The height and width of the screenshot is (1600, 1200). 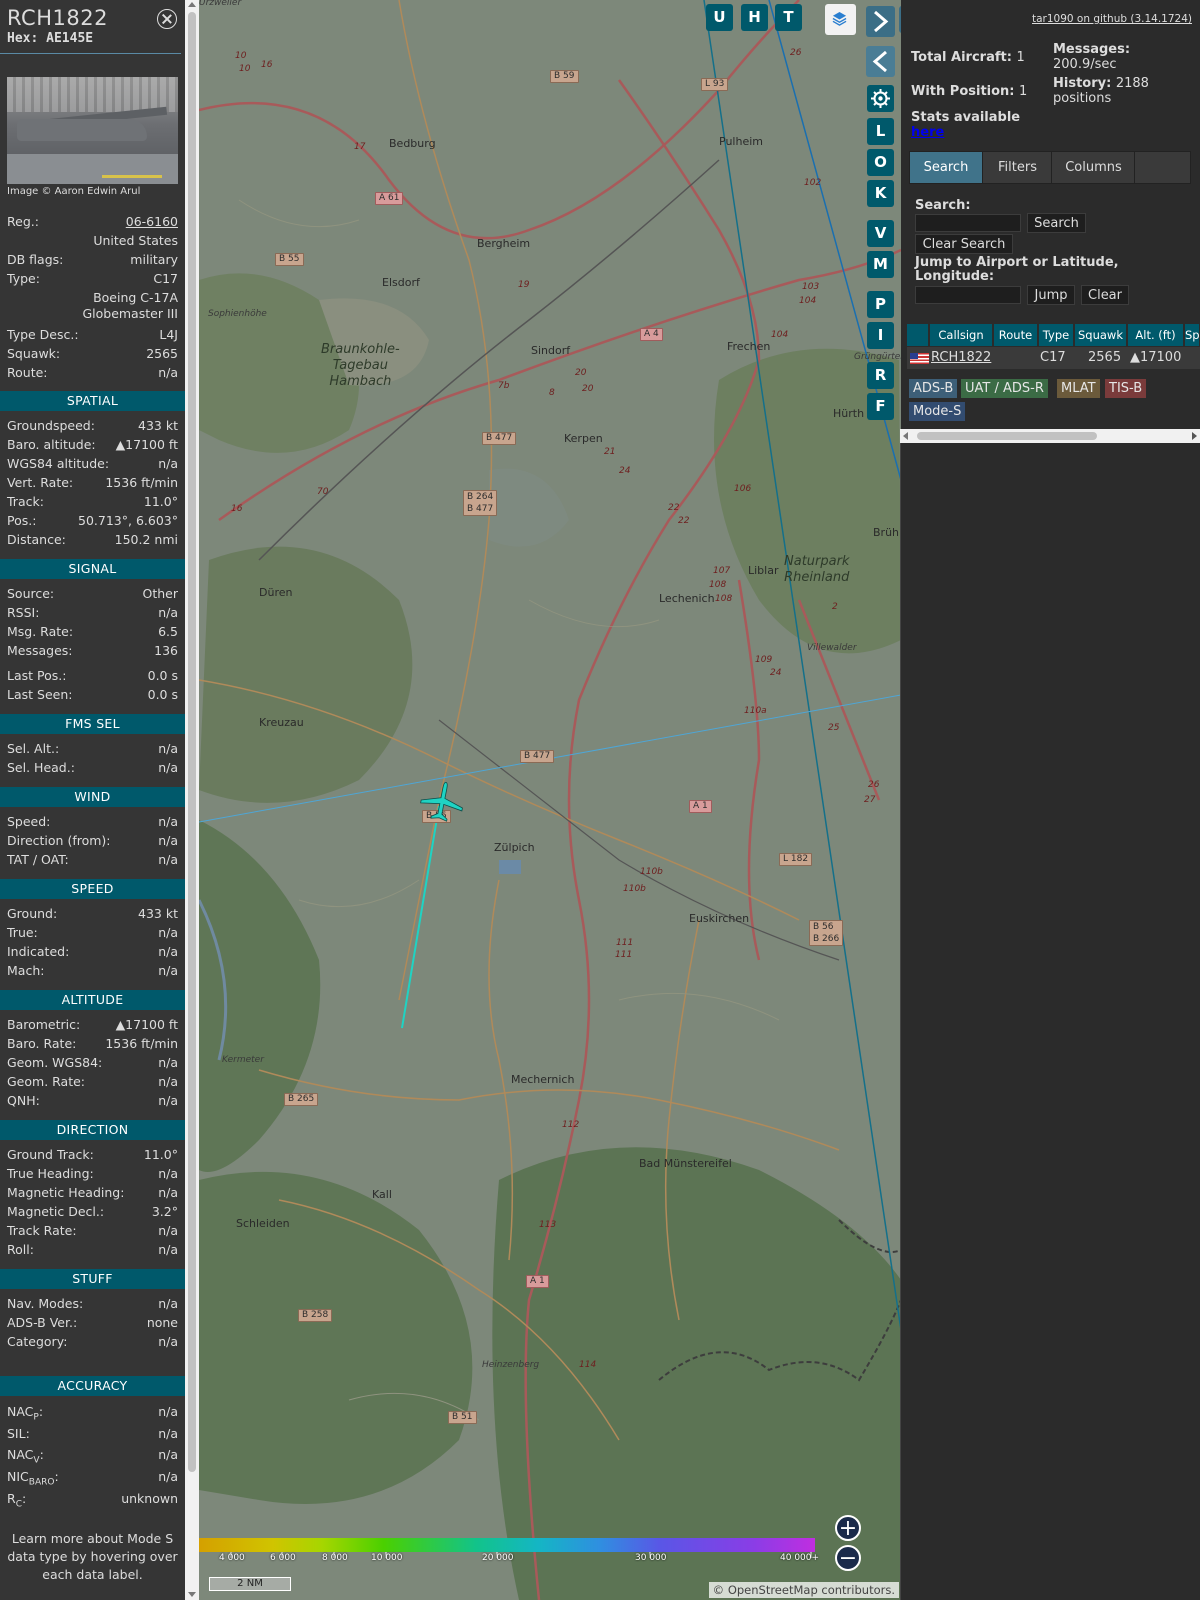 I want to click on info-squawk: Squawk: 2565, so click(x=92, y=353).